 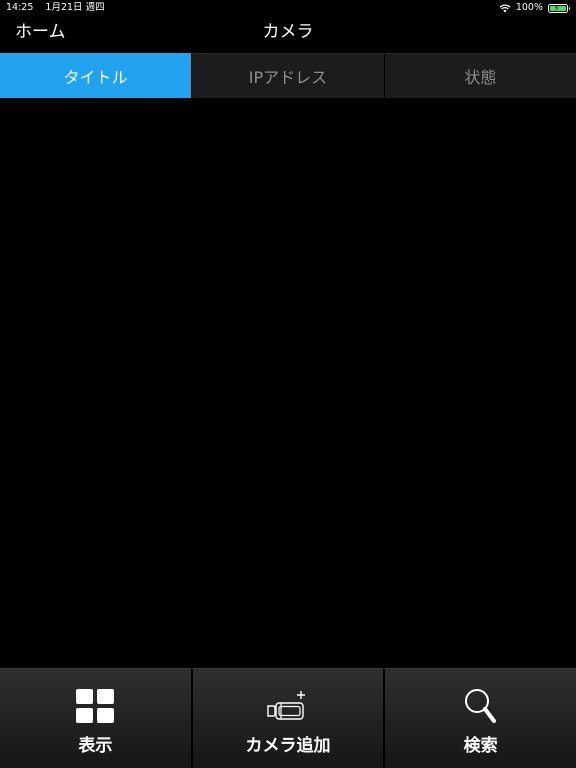 What do you see at coordinates (480, 706) in the screenshot?
I see `magnifier-icon` at bounding box center [480, 706].